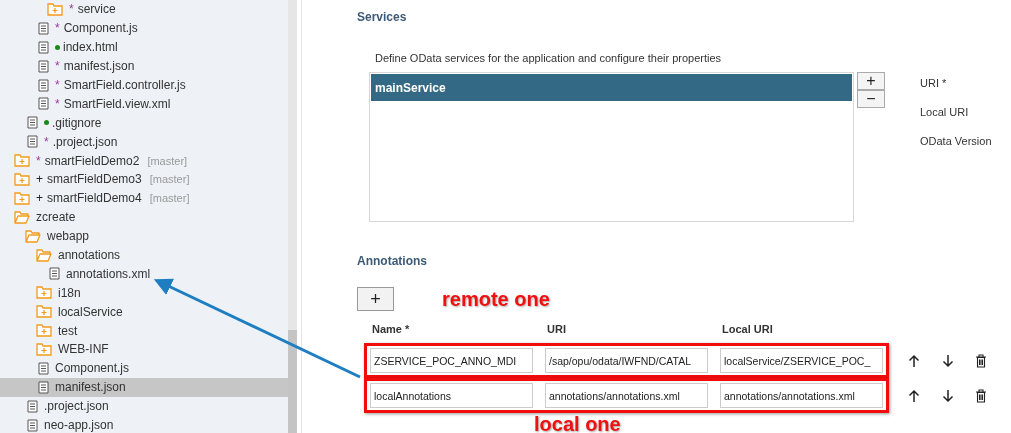 This screenshot has width=1011, height=433. What do you see at coordinates (96, 9) in the screenshot?
I see `item-label: service` at bounding box center [96, 9].